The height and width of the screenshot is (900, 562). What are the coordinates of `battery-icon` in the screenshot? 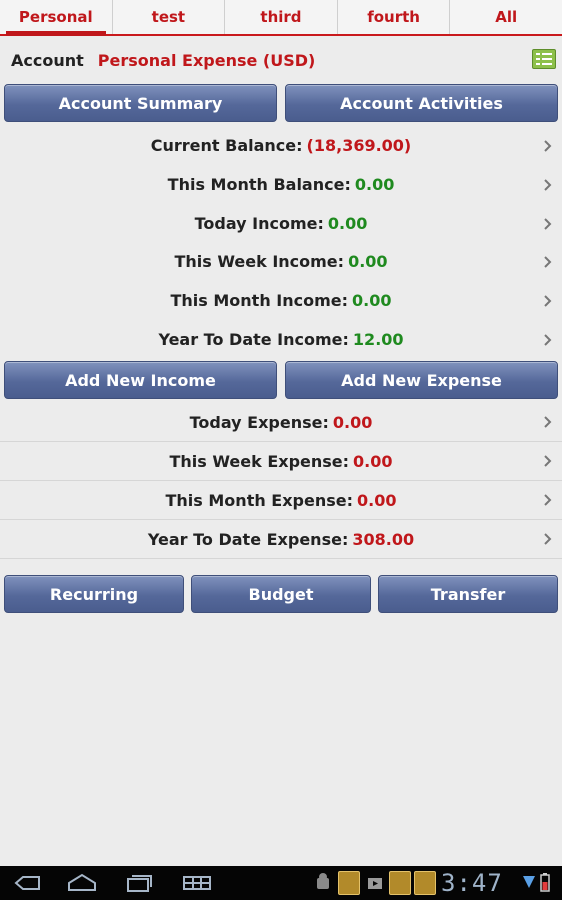 It's located at (545, 882).